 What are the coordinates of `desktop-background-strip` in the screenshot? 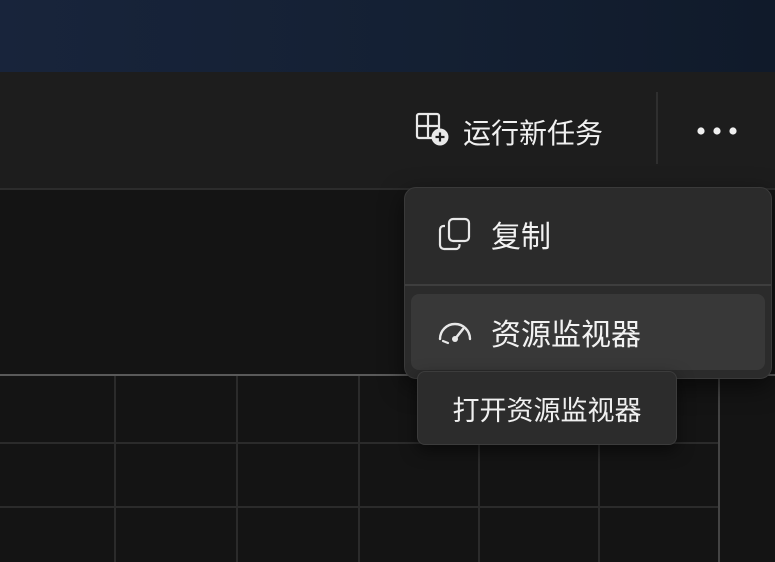 It's located at (387, 36).